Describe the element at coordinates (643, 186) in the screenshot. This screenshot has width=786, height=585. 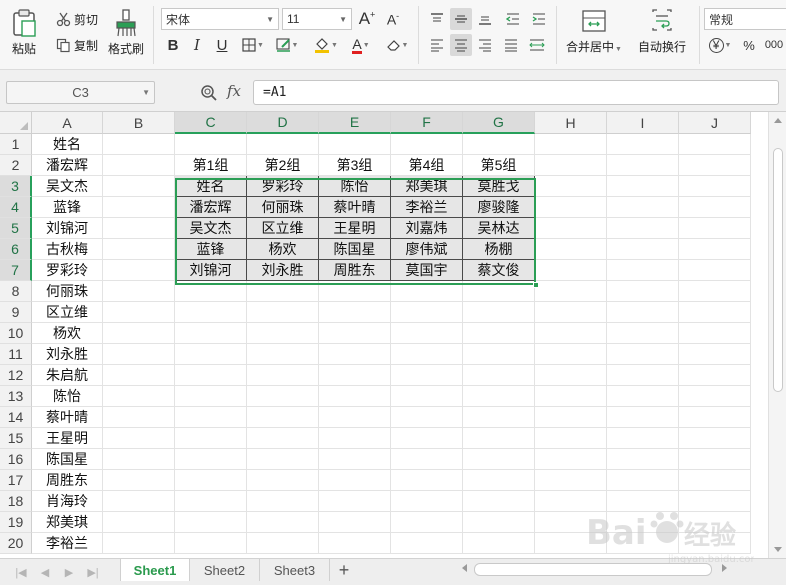
I see `cell-i3` at that location.